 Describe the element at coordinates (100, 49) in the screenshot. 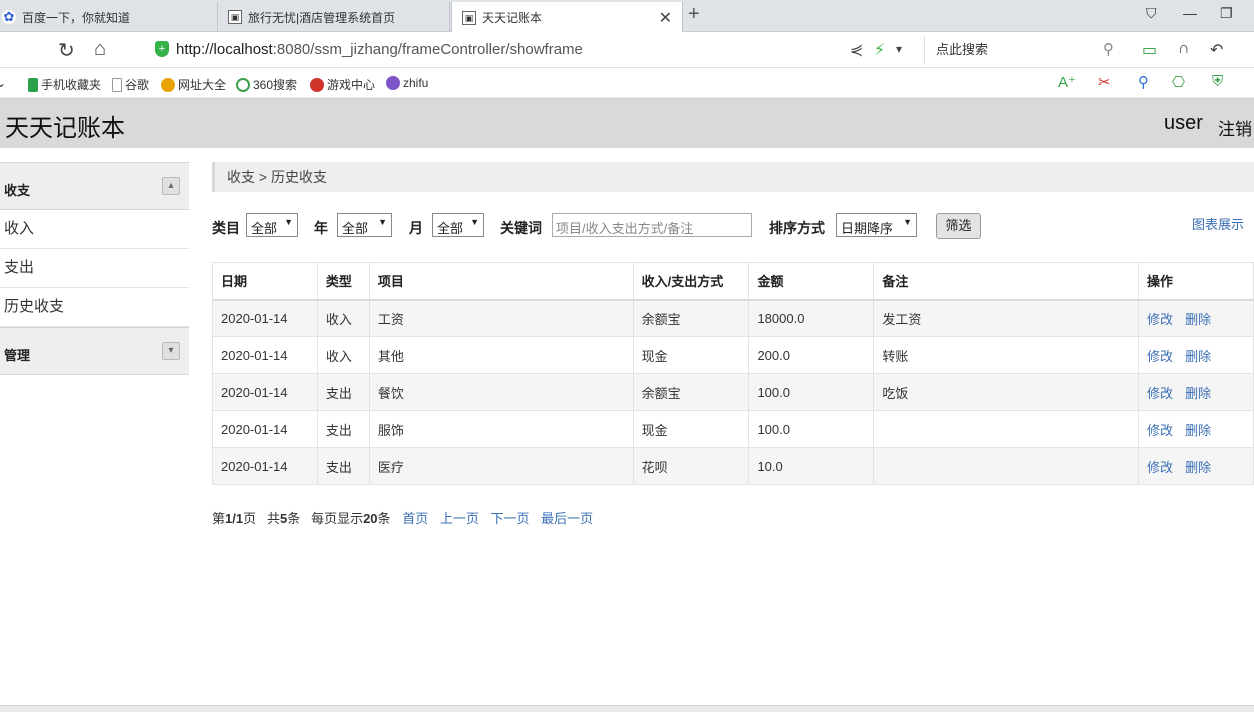

I see `home-icon: ⌂` at that location.